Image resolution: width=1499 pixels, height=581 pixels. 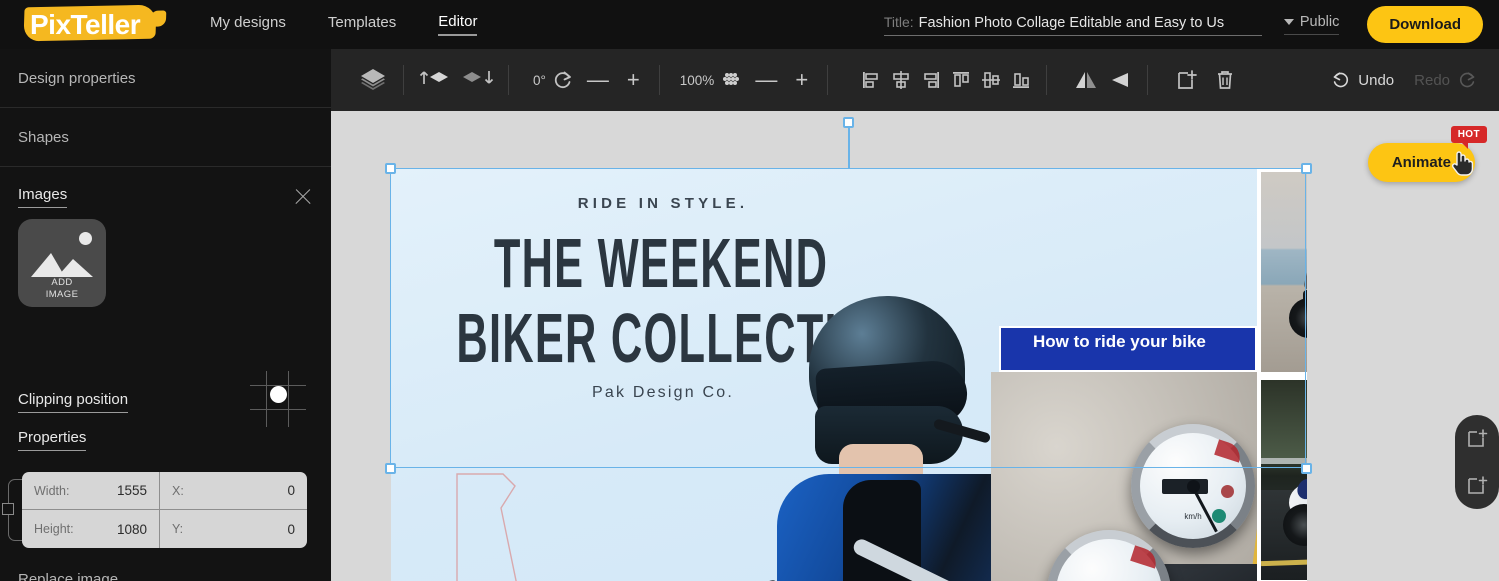 I want to click on bring-forward-button, so click(x=435, y=80).